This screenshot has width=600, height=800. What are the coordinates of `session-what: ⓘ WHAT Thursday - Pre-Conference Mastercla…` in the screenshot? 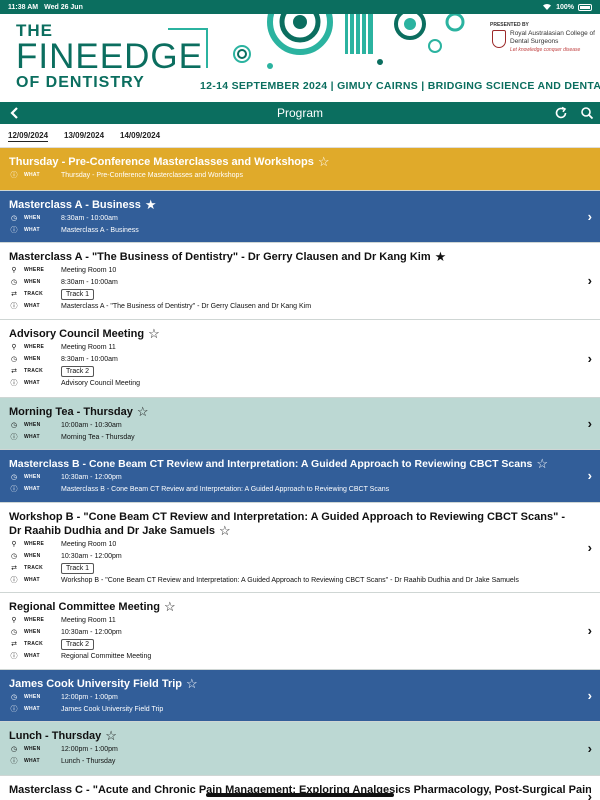 It's located at (126, 175).